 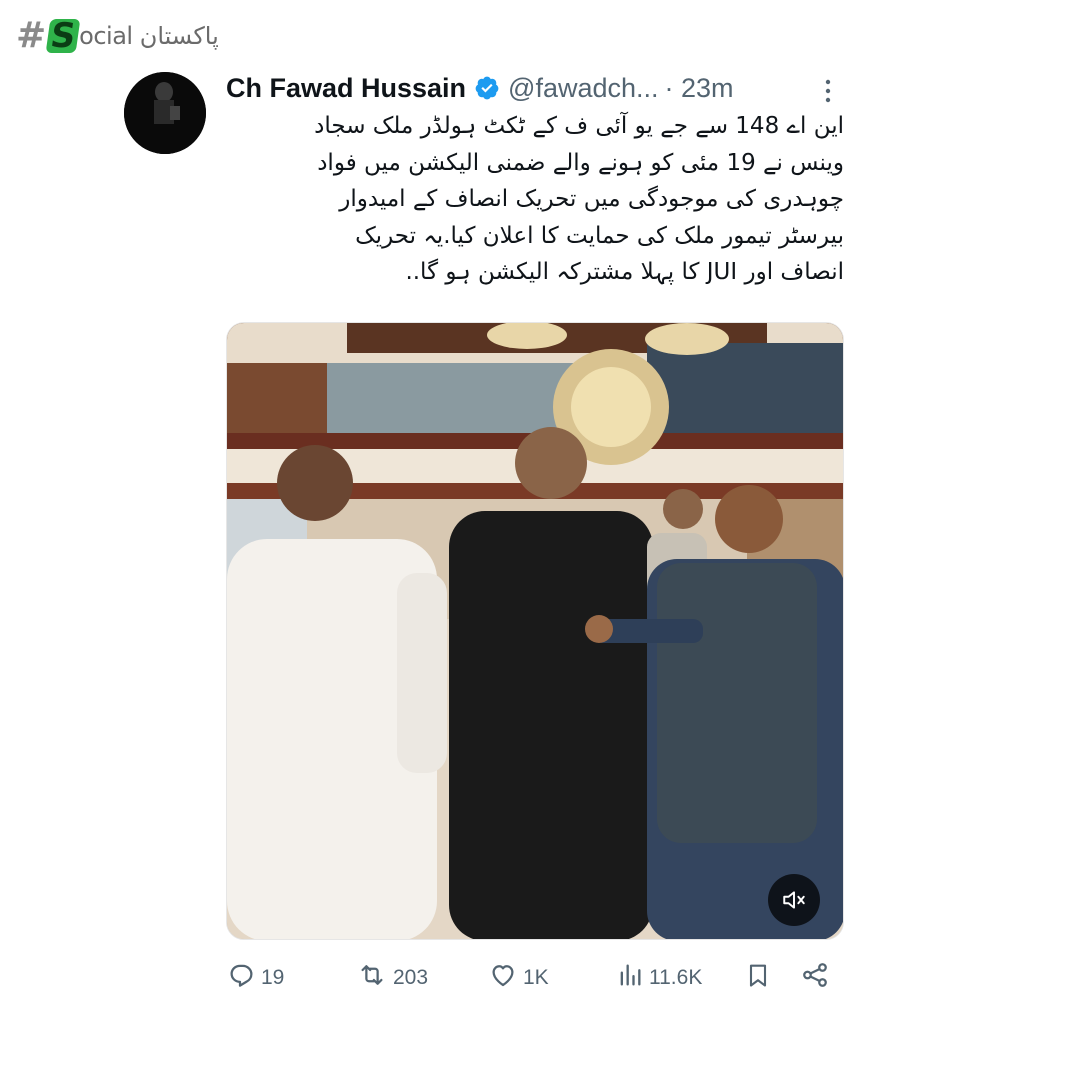 What do you see at coordinates (273, 977) in the screenshot?
I see `reply-count: 19` at bounding box center [273, 977].